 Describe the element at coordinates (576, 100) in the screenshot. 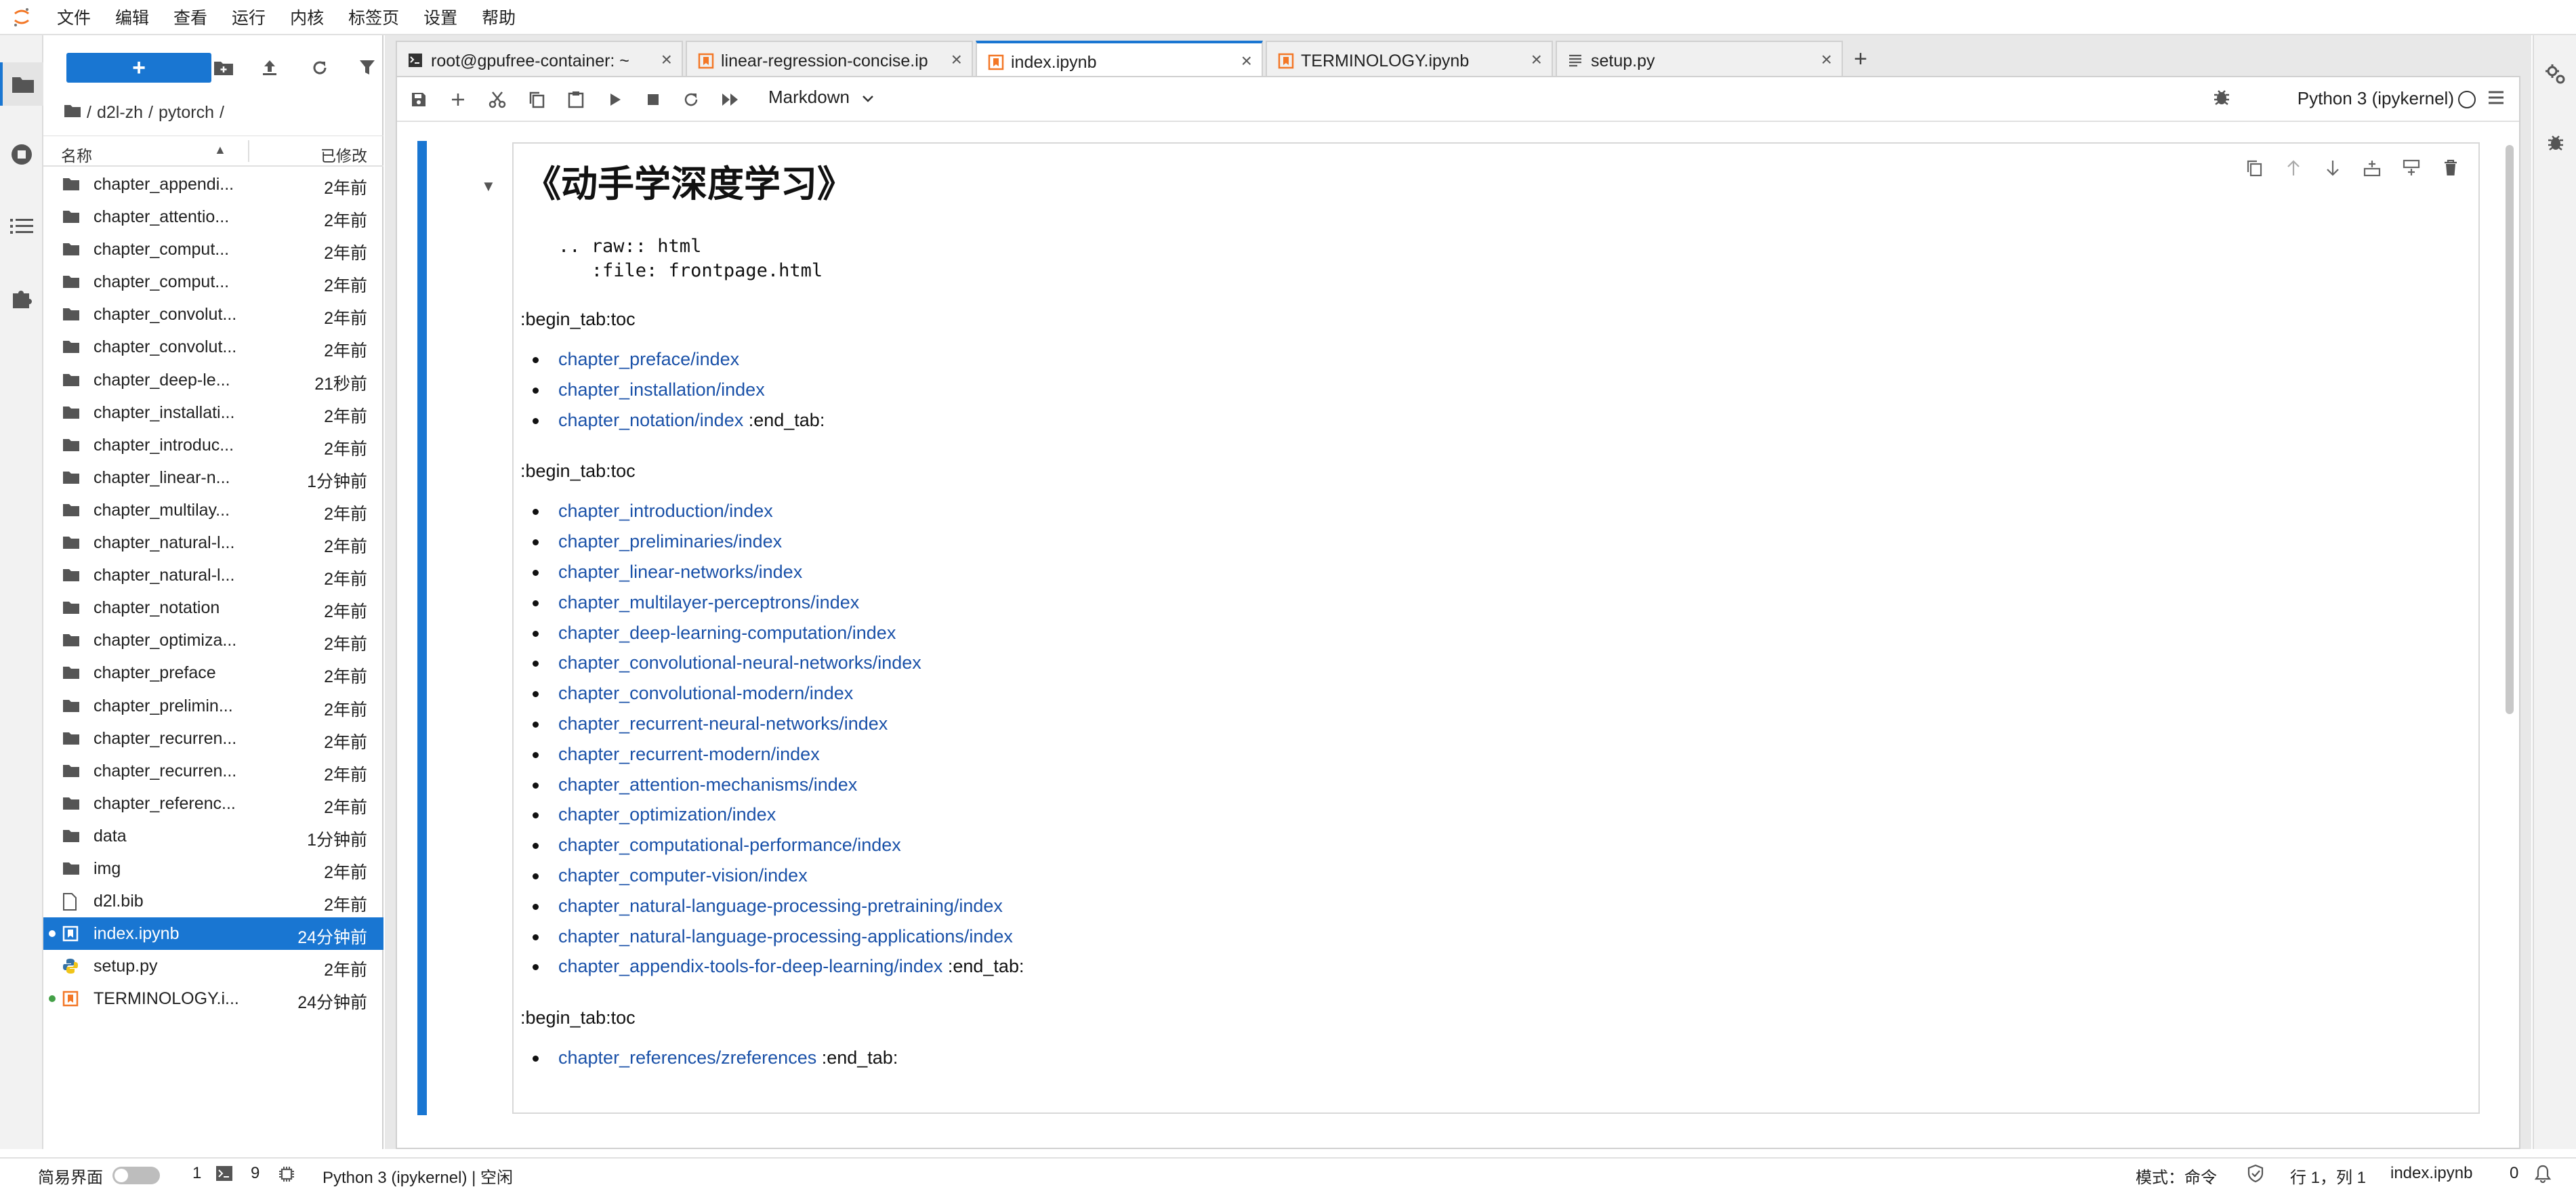

I see `paste-icon` at that location.